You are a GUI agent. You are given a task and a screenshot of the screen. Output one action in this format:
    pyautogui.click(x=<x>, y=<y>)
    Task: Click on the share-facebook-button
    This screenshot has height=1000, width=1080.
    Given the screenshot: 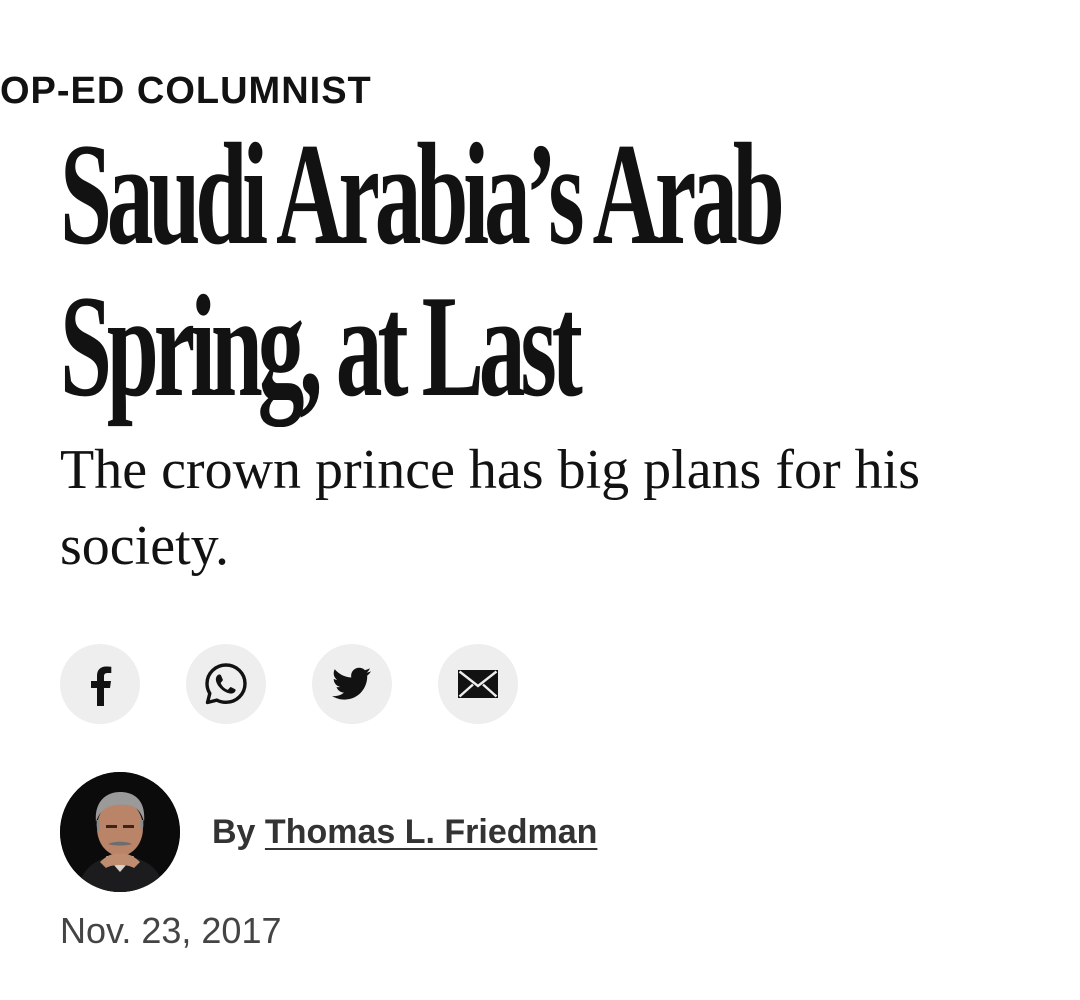 What is the action you would take?
    pyautogui.click(x=100, y=684)
    